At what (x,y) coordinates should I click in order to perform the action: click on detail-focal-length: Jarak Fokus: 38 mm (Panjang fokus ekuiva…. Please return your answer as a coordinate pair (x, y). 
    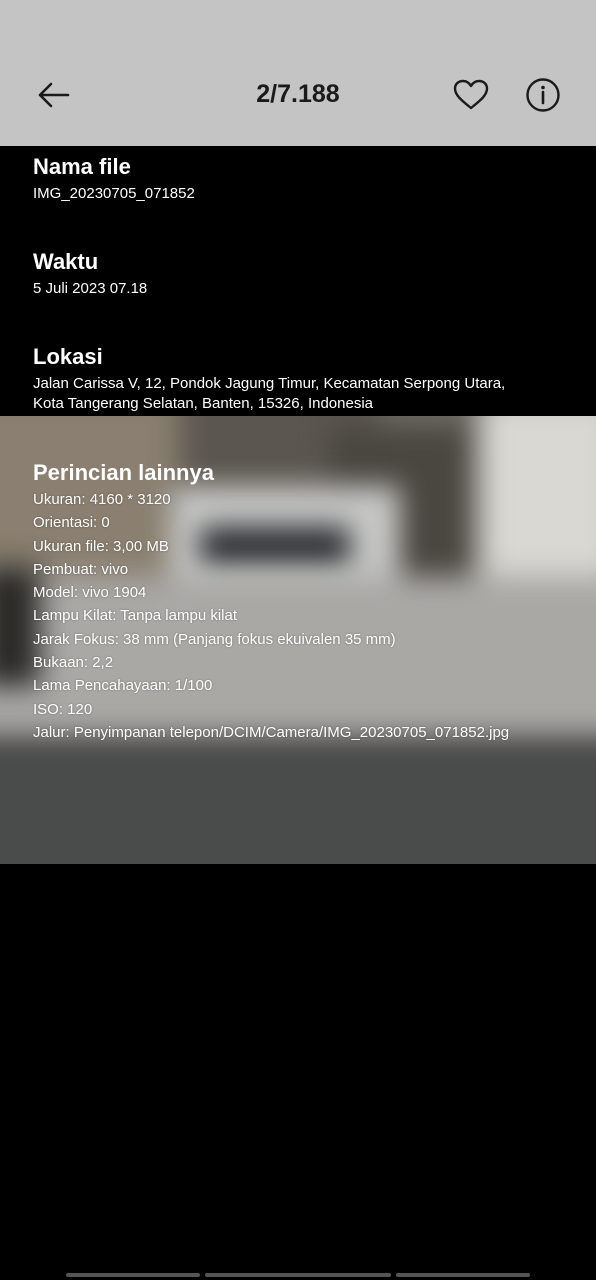
    Looking at the image, I should click on (214, 639).